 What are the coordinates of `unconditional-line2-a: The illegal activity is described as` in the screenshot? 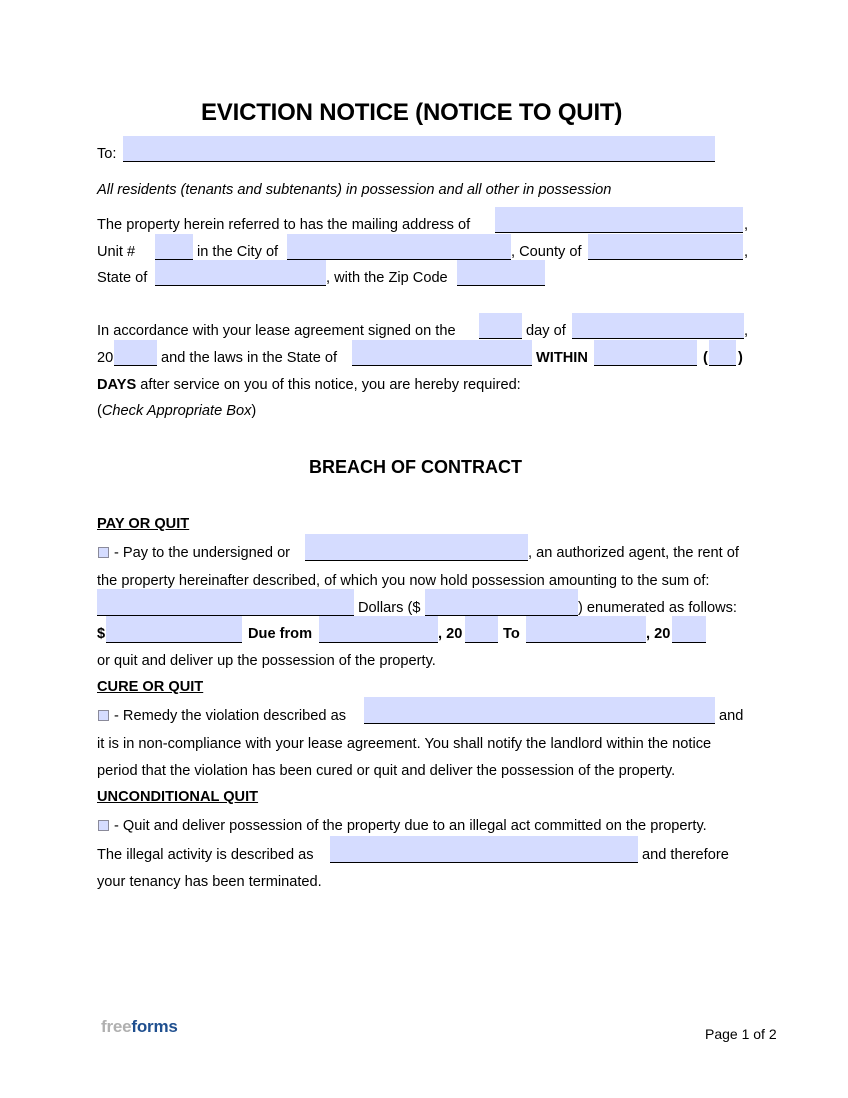 It's located at (205, 855).